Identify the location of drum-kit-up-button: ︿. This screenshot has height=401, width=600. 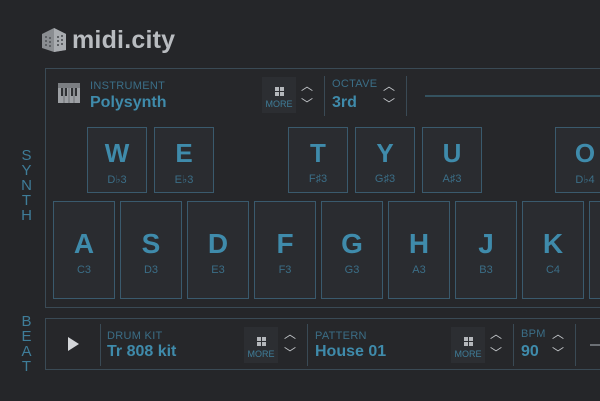
(290, 334).